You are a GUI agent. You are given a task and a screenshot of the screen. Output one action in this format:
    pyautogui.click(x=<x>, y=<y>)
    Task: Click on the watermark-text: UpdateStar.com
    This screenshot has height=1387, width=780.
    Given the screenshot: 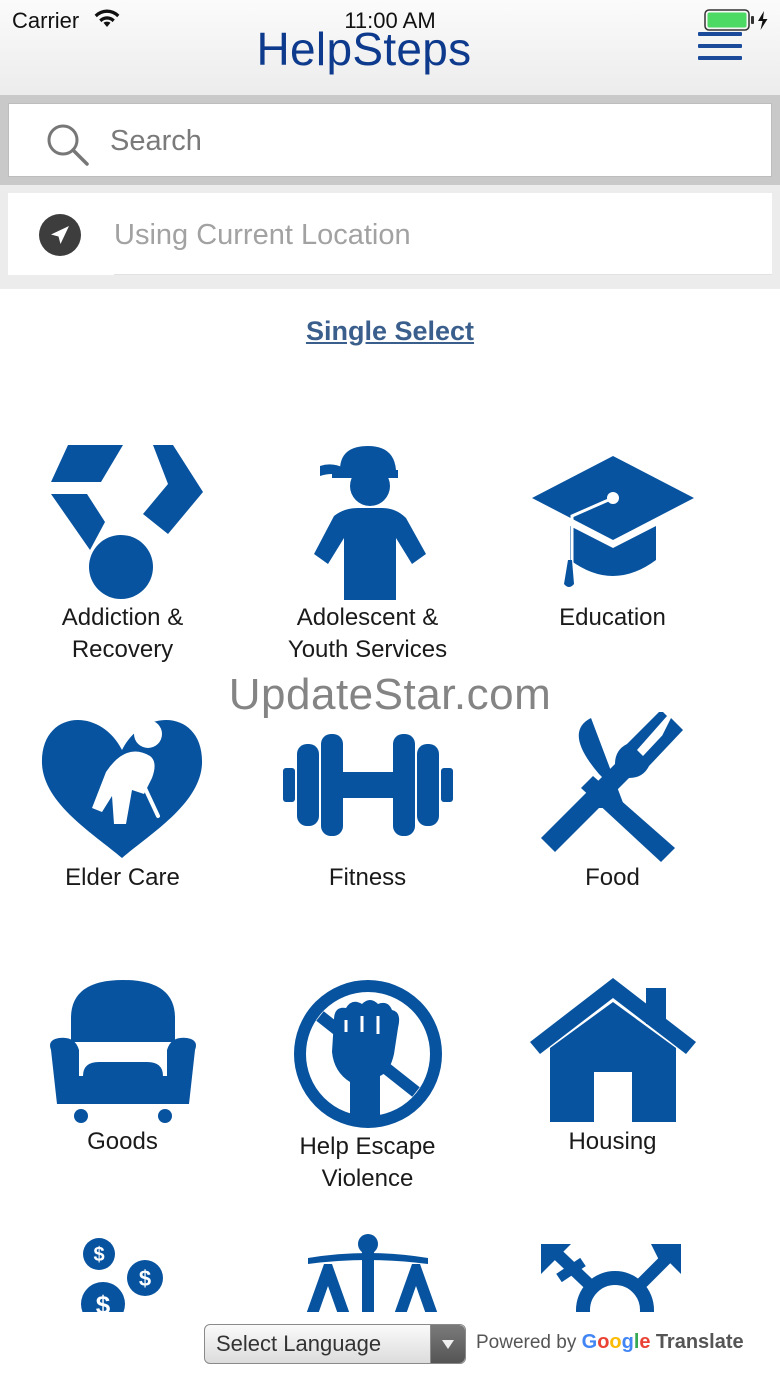 What is the action you would take?
    pyautogui.click(x=390, y=694)
    